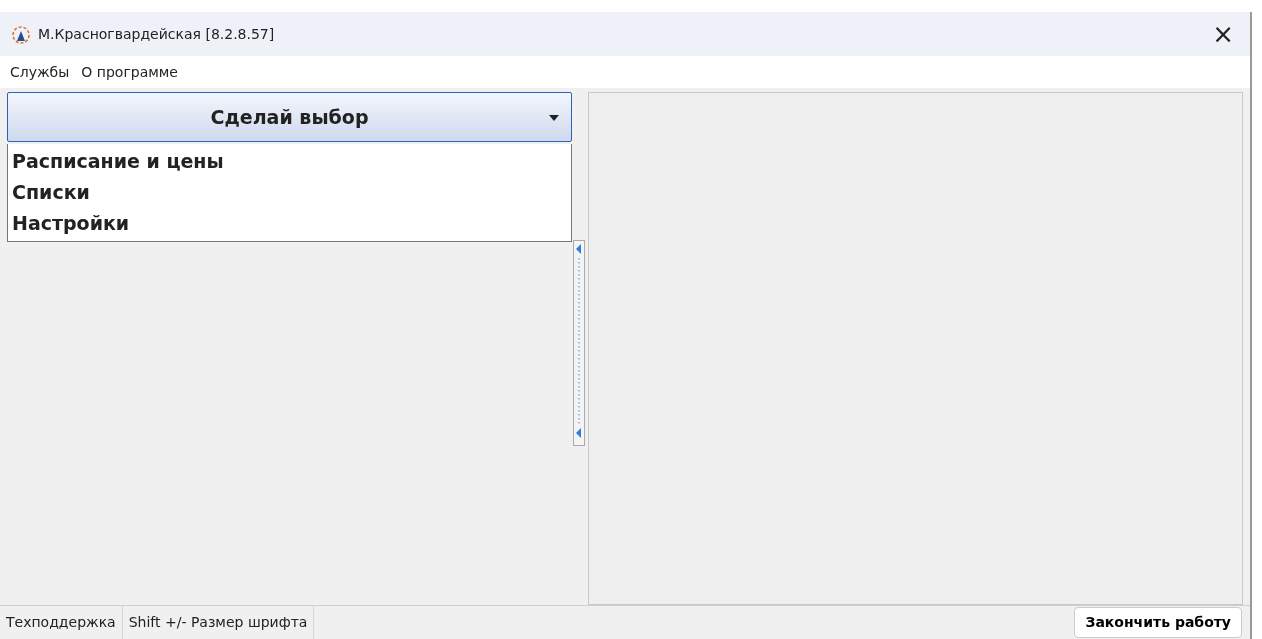 The width and height of the screenshot is (1262, 639). I want to click on dropdown-option: Настройки, so click(289, 223).